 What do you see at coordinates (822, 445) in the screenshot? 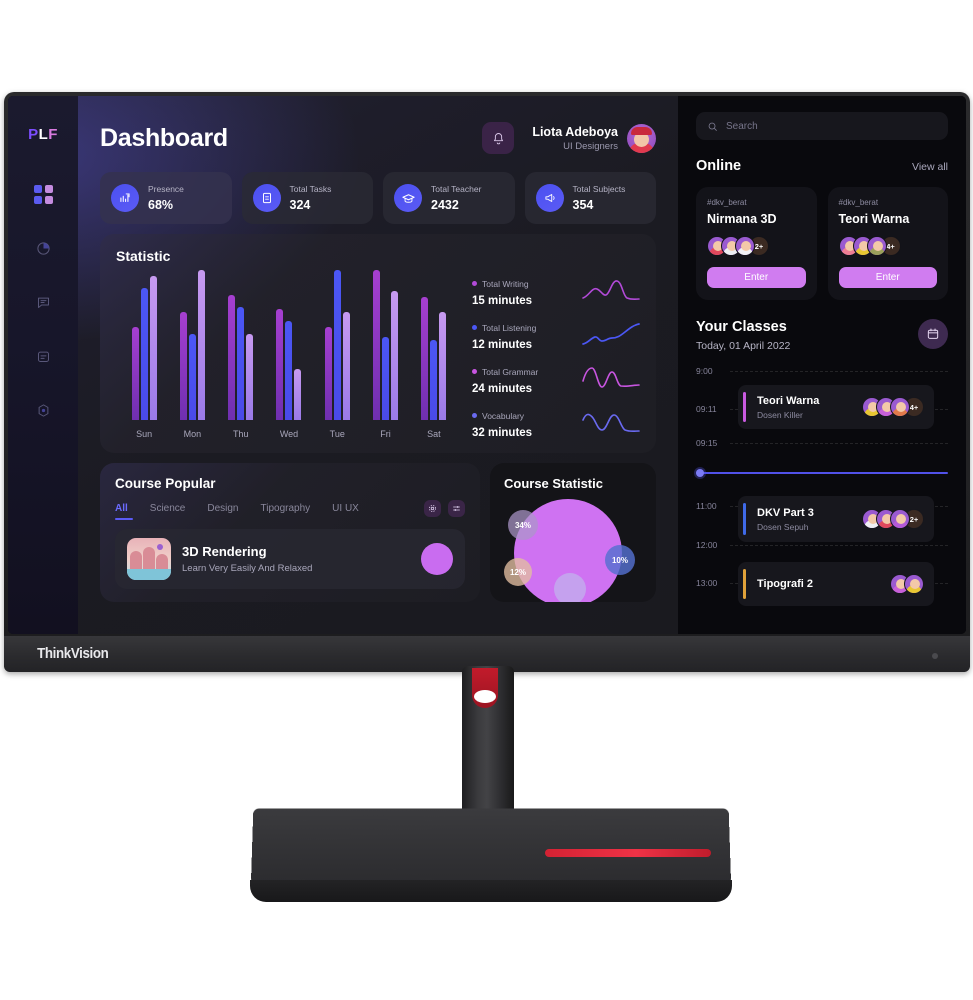
I see `schedule-gridline: 09:15` at bounding box center [822, 445].